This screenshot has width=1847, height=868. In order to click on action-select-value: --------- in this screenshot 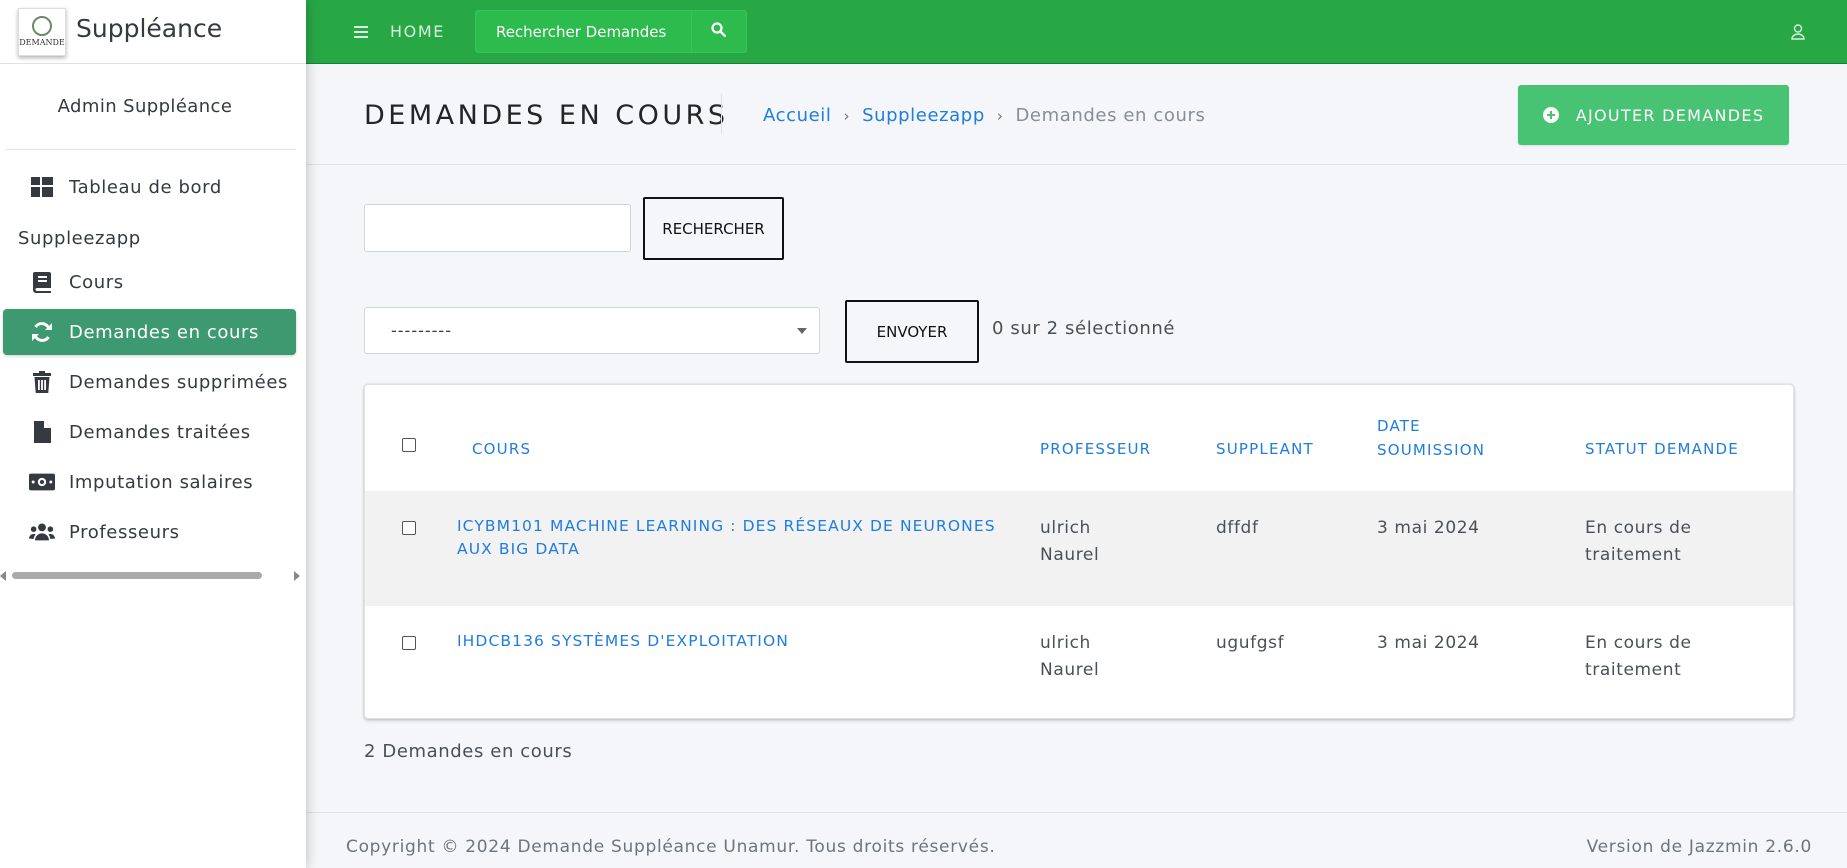, I will do `click(421, 330)`.